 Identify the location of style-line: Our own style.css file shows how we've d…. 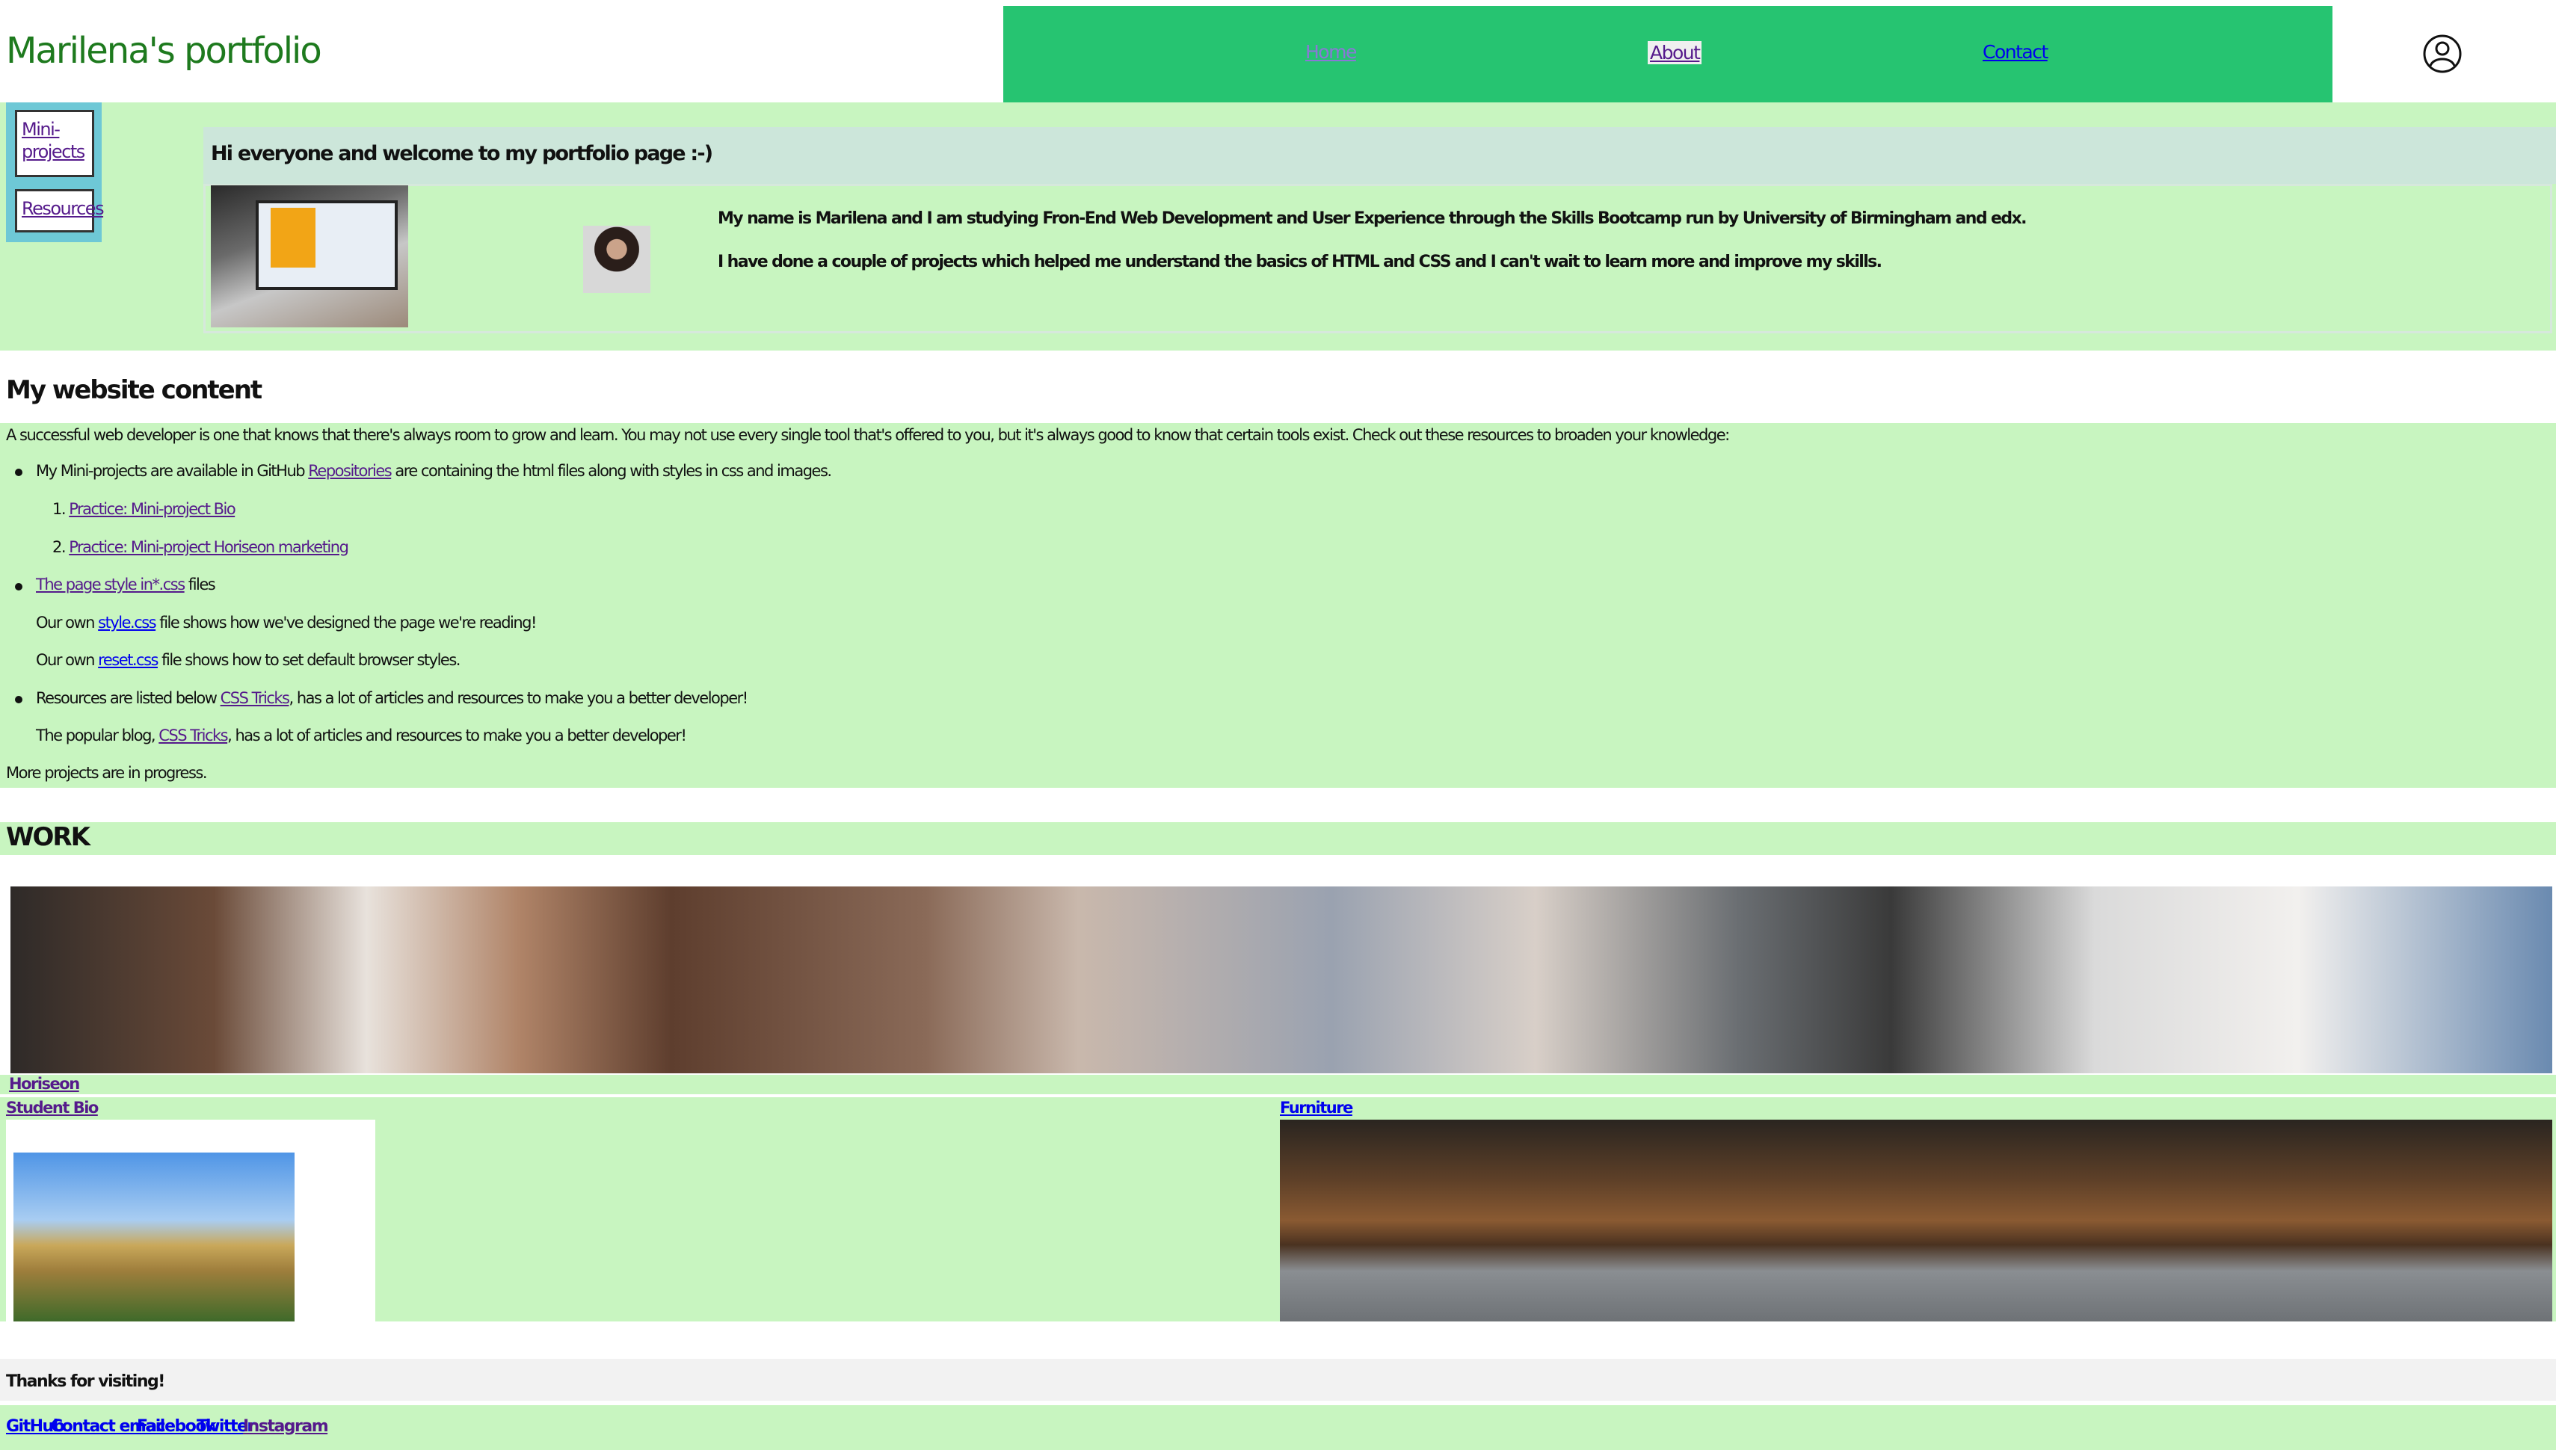
(286, 623).